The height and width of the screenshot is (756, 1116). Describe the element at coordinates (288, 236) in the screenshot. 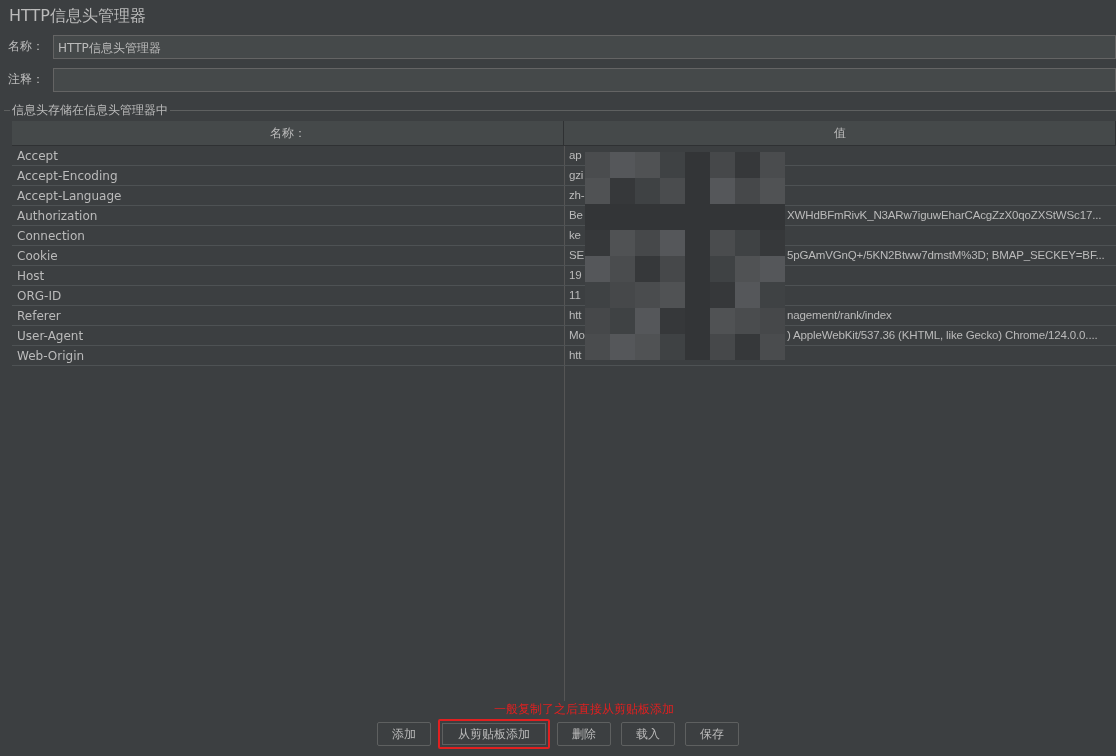

I see `table-cell: Connection` at that location.